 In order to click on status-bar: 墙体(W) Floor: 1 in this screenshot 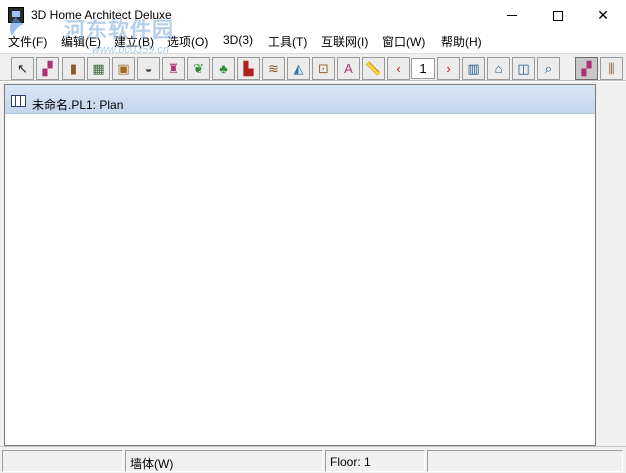, I will do `click(313, 459)`.